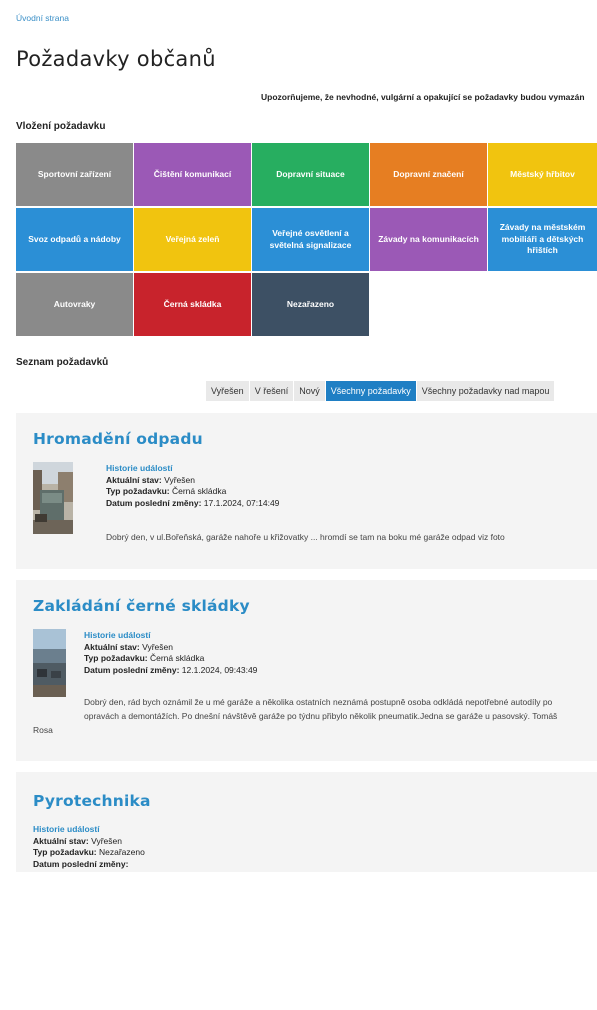  Describe the element at coordinates (542, 174) in the screenshot. I see `category-tile-mestsky-hrbitov: Městský hřbitov` at that location.